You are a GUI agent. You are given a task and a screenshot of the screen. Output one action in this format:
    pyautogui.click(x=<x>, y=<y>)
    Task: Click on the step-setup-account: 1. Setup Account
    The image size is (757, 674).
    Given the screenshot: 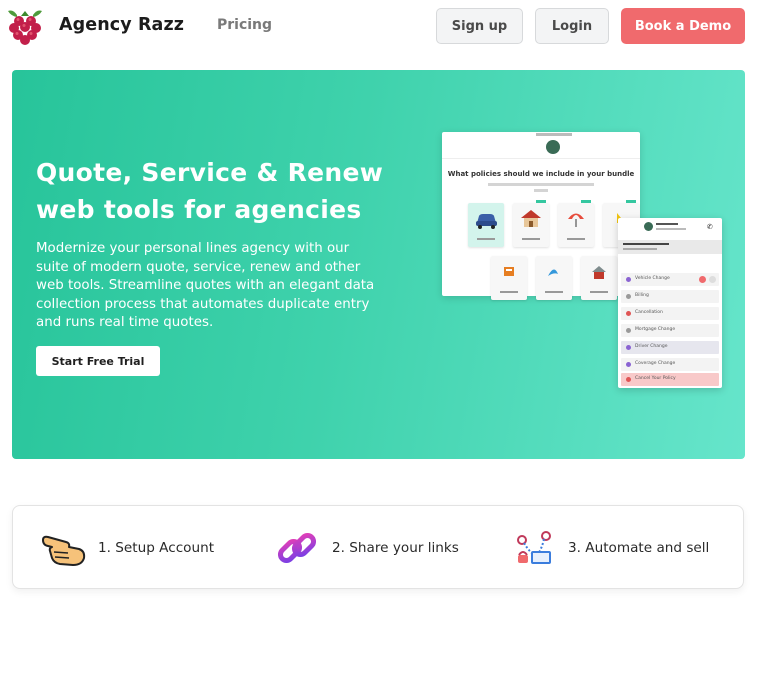 What is the action you would take?
    pyautogui.click(x=127, y=548)
    